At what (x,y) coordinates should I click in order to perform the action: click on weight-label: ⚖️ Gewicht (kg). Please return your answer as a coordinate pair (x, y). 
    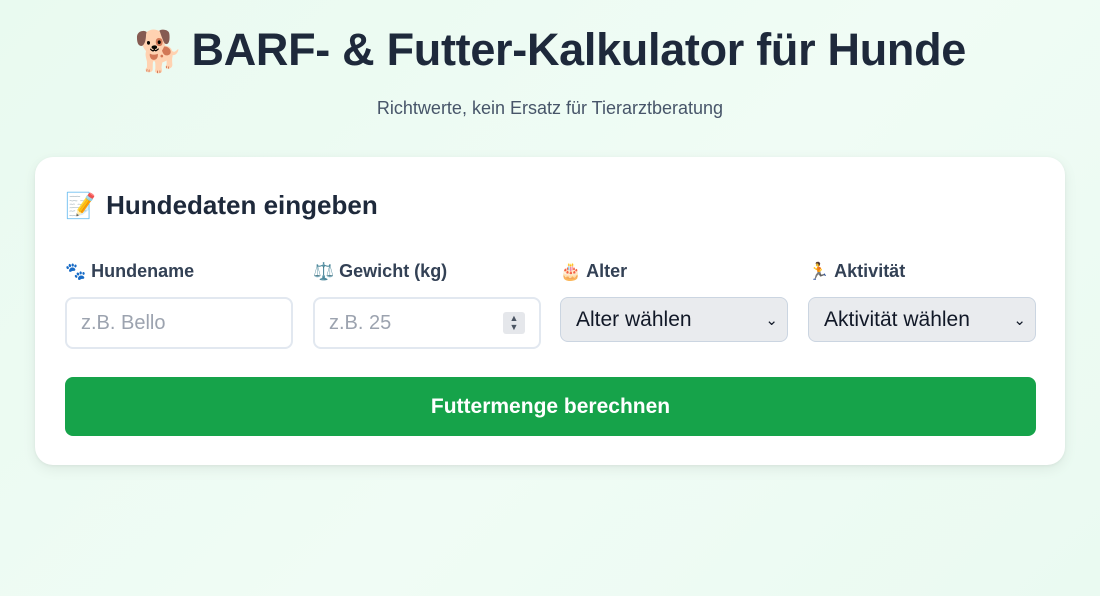
    Looking at the image, I should click on (427, 271).